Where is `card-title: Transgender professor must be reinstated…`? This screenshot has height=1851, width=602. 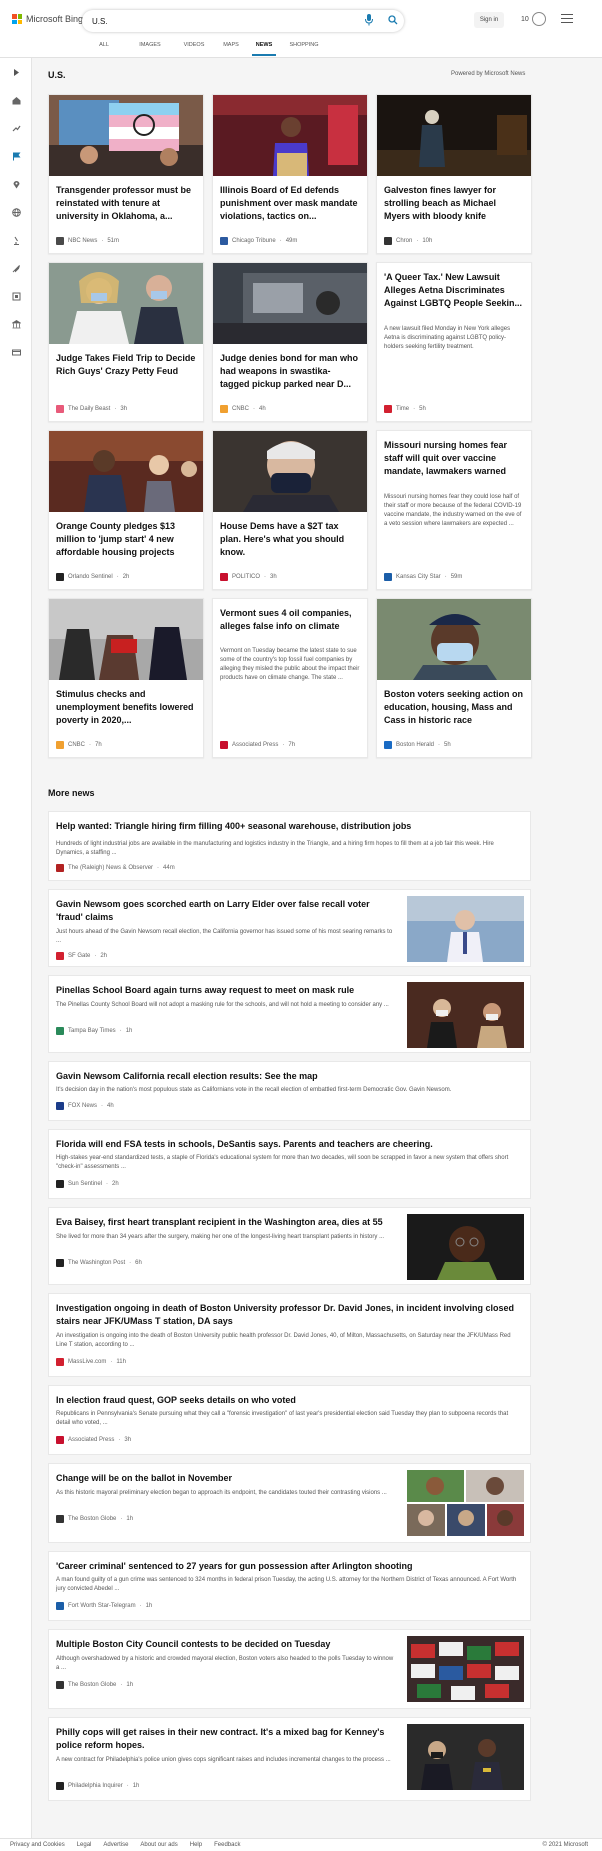 card-title: Transgender professor must be reinstated… is located at coordinates (126, 203).